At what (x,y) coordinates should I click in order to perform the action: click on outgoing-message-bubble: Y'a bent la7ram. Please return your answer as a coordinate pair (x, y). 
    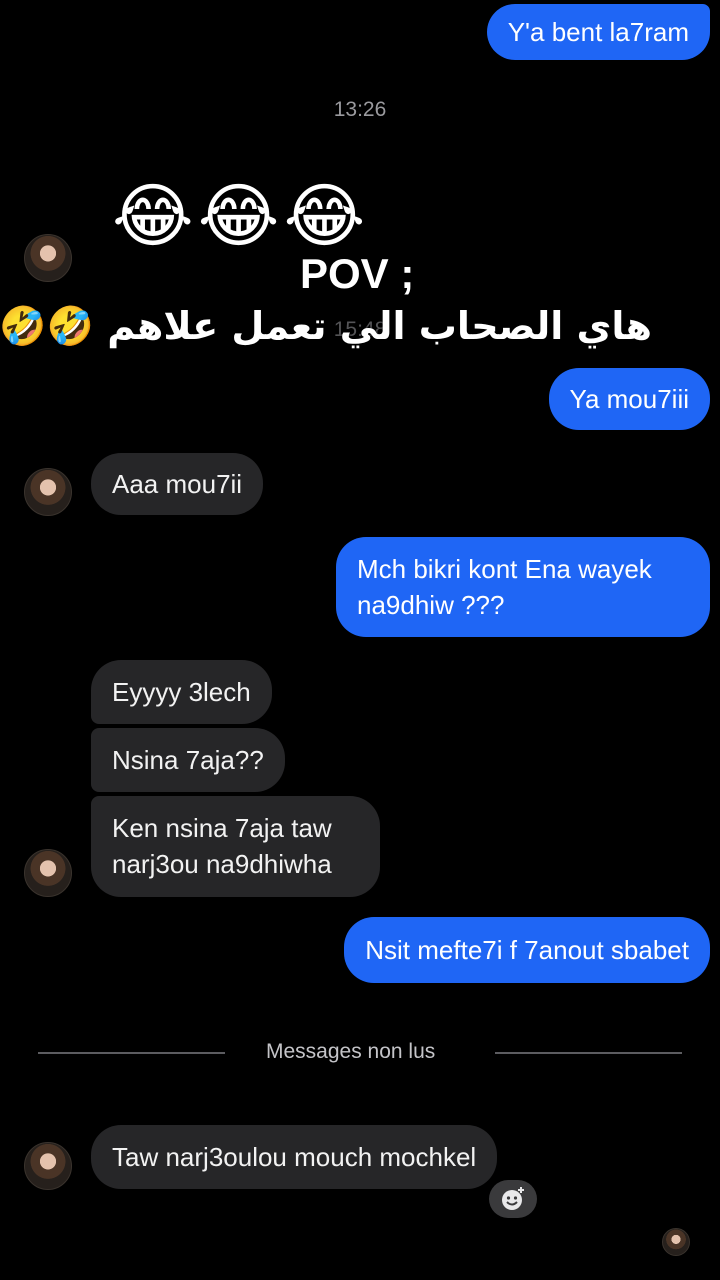
    Looking at the image, I should click on (598, 32).